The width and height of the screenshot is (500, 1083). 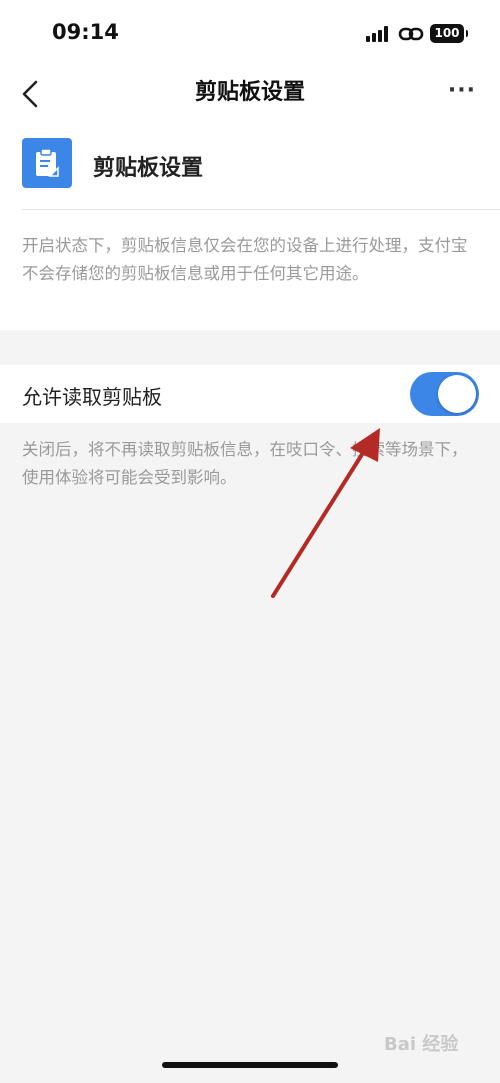 What do you see at coordinates (421, 1044) in the screenshot?
I see `watermark: Bai 经验` at bounding box center [421, 1044].